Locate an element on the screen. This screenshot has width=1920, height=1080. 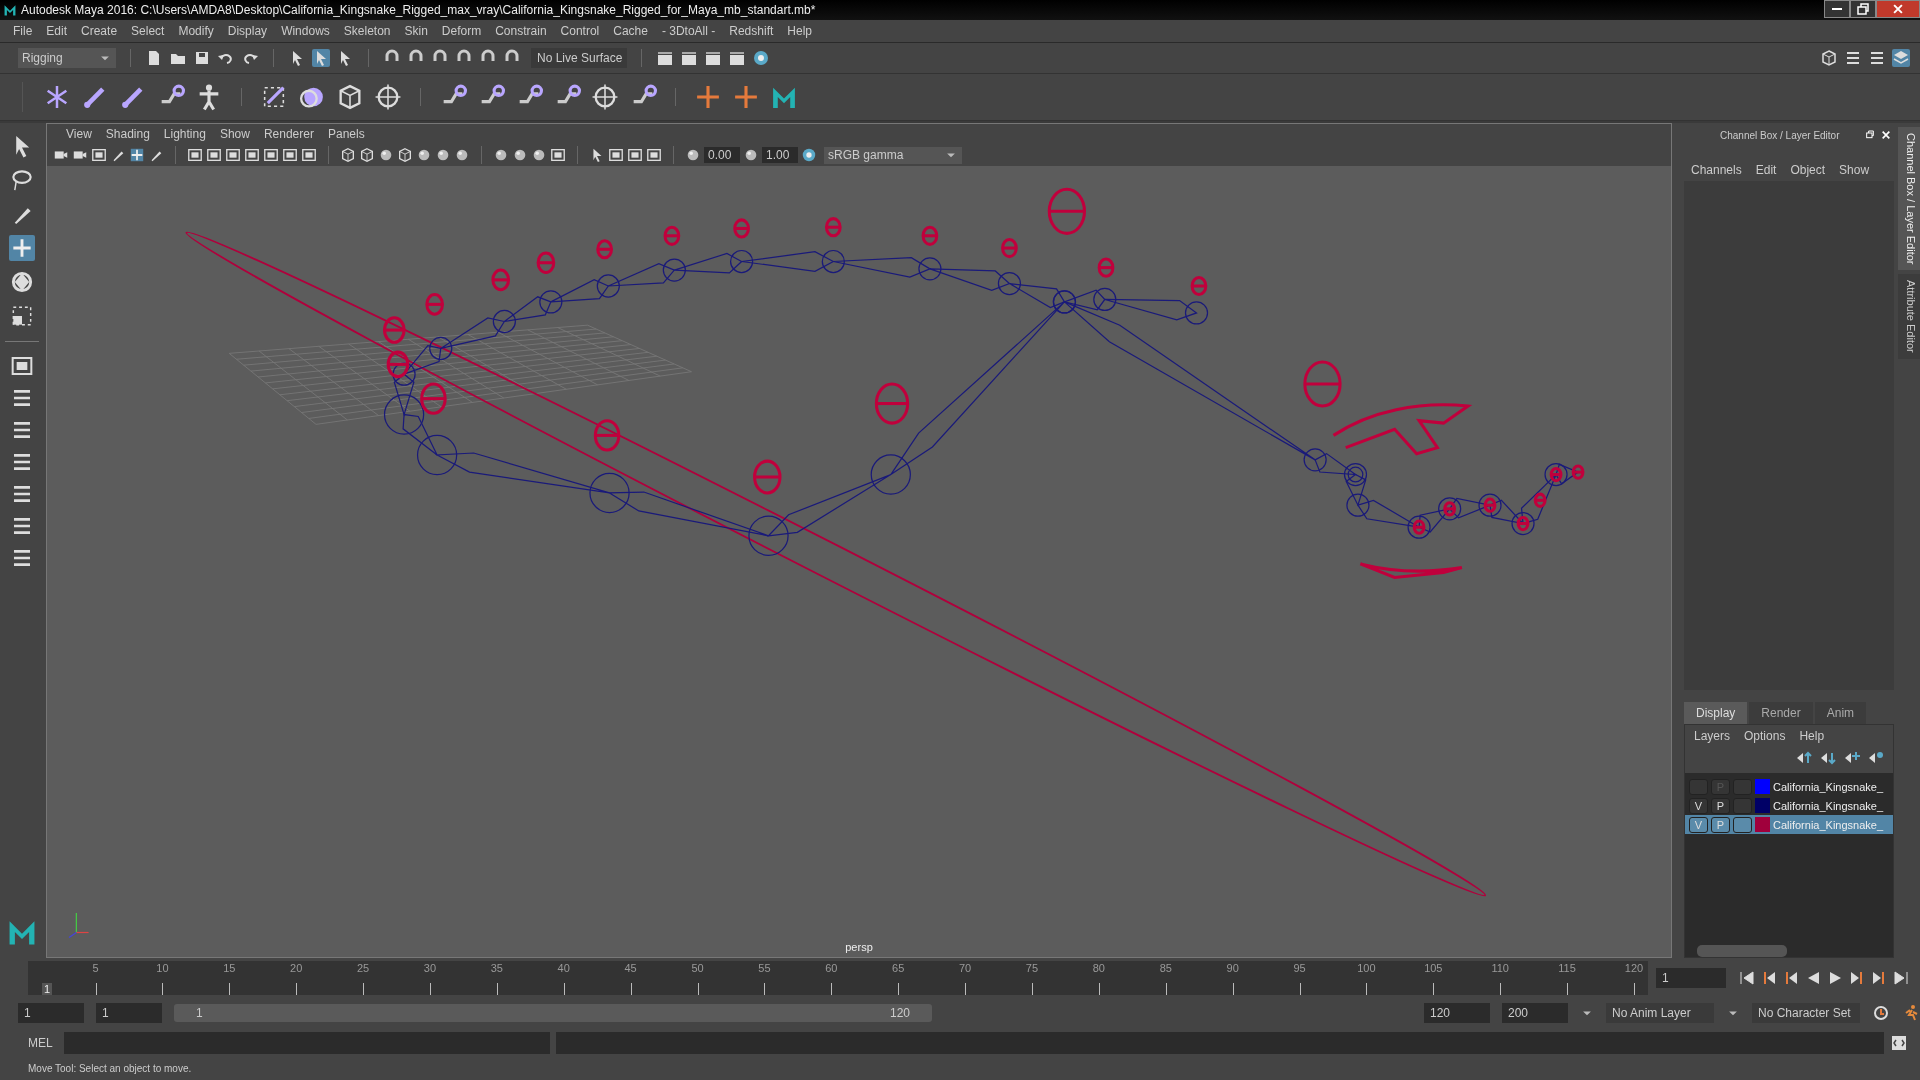
menu-item: Select is located at coordinates (148, 31).